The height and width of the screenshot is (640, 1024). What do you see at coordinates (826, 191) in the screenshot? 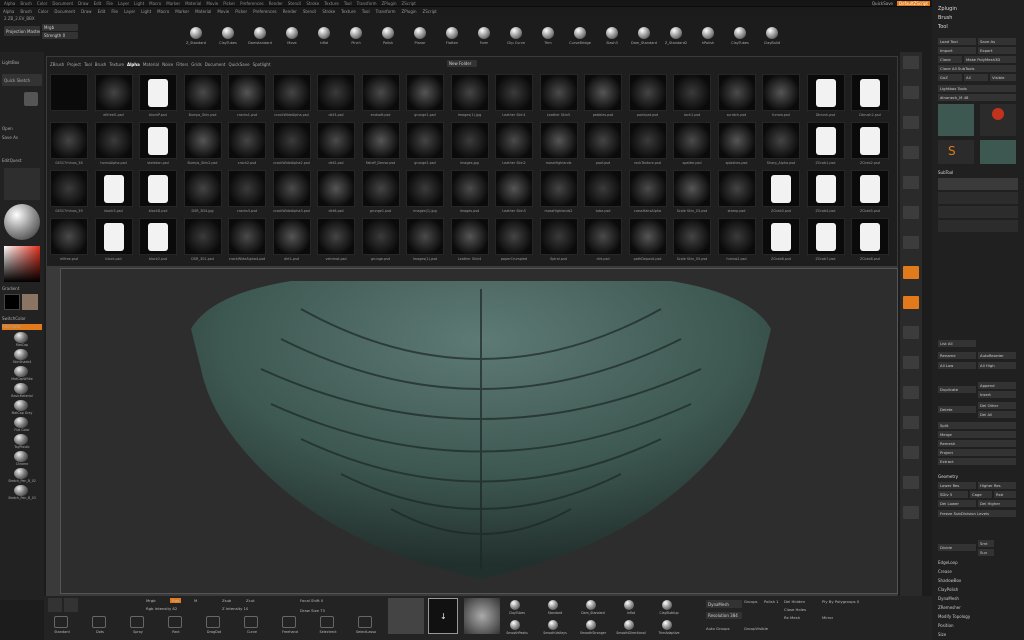
I see `alpha-item: ZGrab4.psd` at bounding box center [826, 191].